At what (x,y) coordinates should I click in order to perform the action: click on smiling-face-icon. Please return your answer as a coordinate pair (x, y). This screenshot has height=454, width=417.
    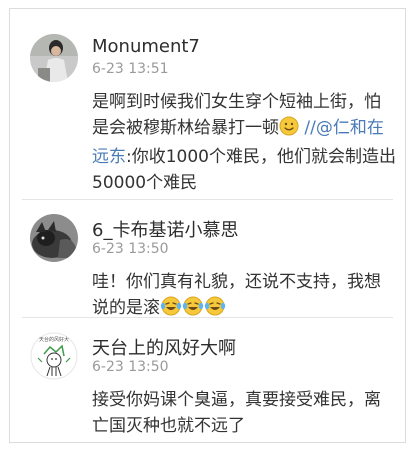
    Looking at the image, I should click on (289, 130).